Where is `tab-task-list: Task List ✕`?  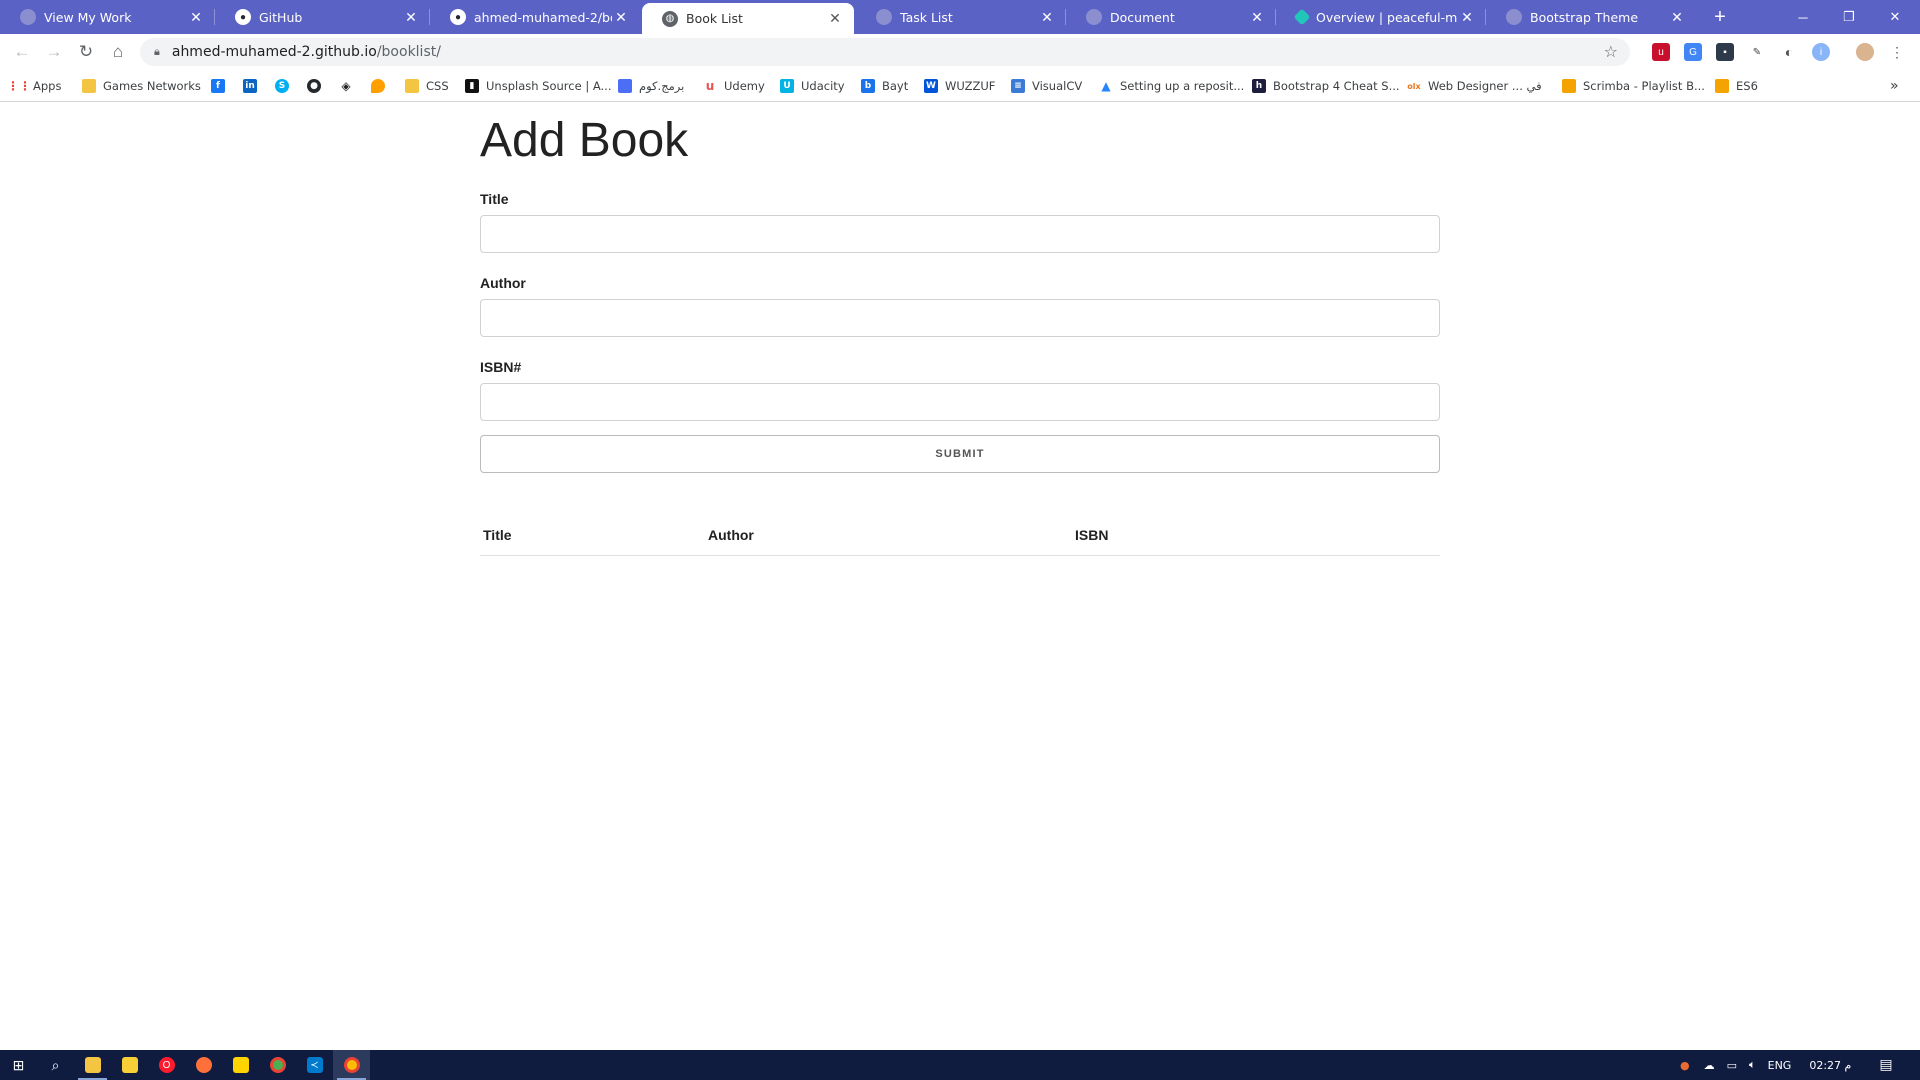 tab-task-list: Task List ✕ is located at coordinates (961, 17).